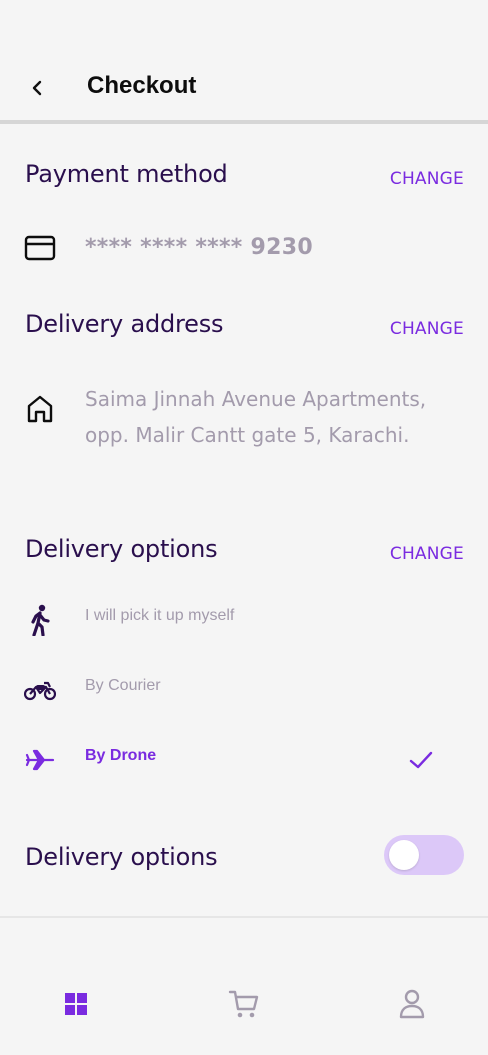 The height and width of the screenshot is (1055, 488). What do you see at coordinates (40, 760) in the screenshot?
I see `airplane-icon` at bounding box center [40, 760].